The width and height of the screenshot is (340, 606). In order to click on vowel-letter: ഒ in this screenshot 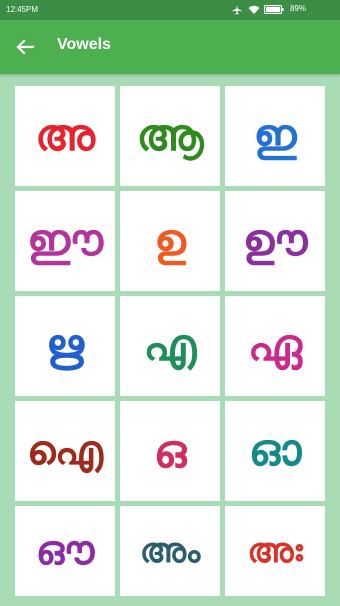, I will do `click(170, 451)`.